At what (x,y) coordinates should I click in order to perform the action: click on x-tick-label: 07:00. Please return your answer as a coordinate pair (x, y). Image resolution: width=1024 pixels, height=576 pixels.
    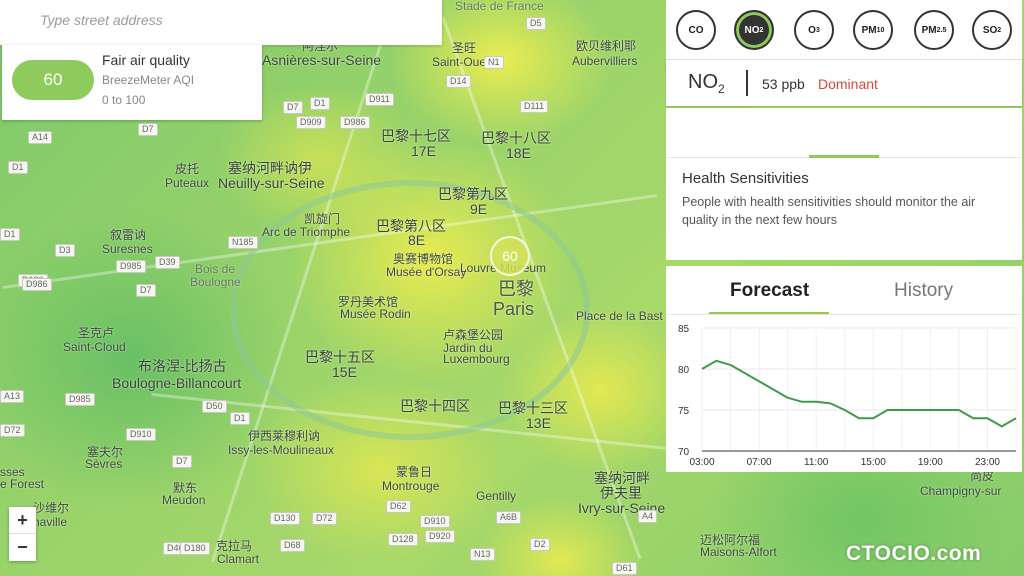
    Looking at the image, I should click on (759, 462).